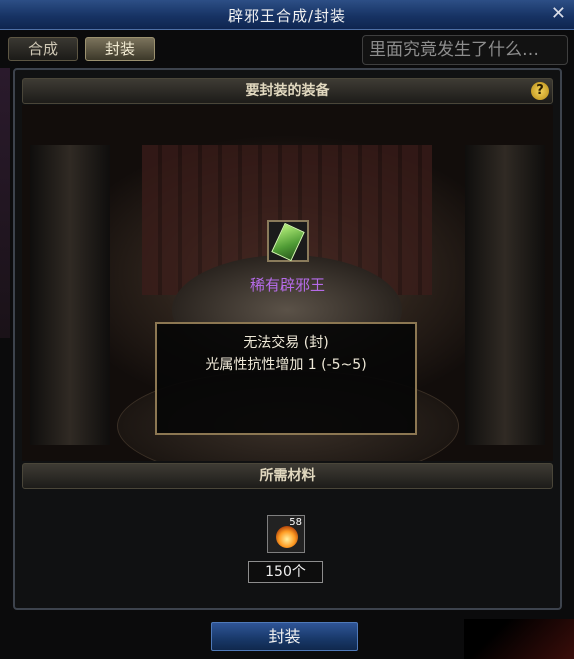 The image size is (574, 659). What do you see at coordinates (558, 13) in the screenshot?
I see `close-icon: ✕` at bounding box center [558, 13].